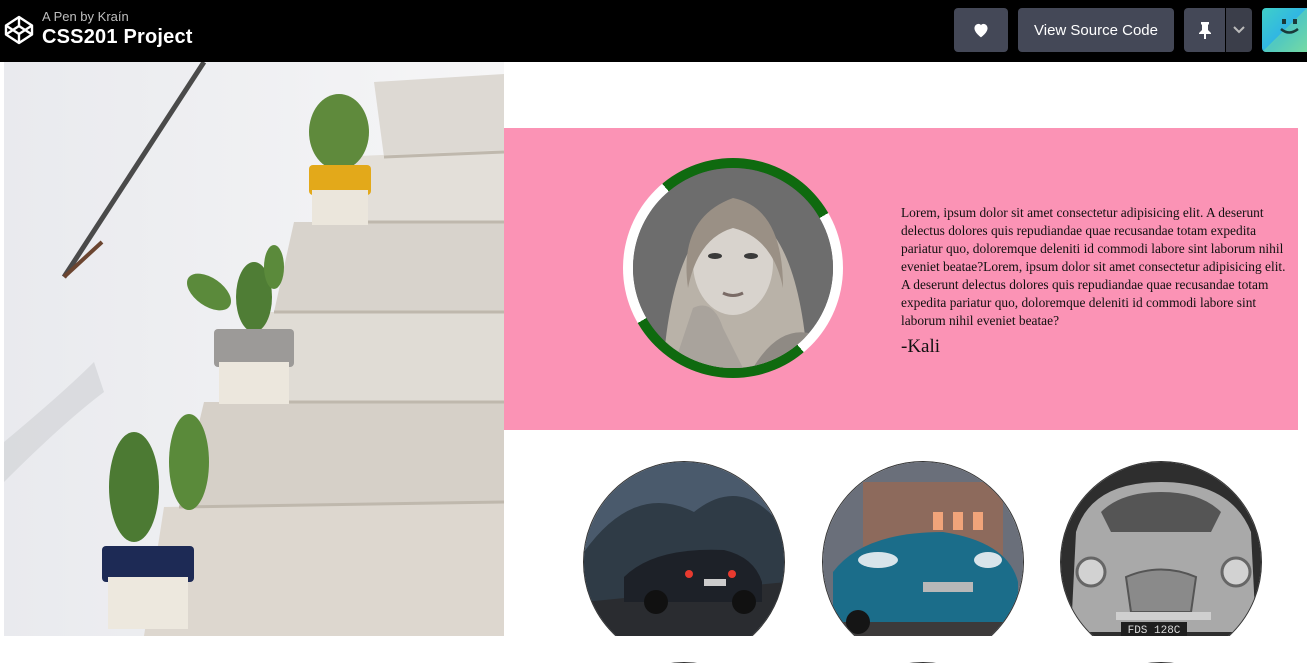 This screenshot has width=1307, height=663. What do you see at coordinates (19, 30) in the screenshot?
I see `codepen-logo-icon` at bounding box center [19, 30].